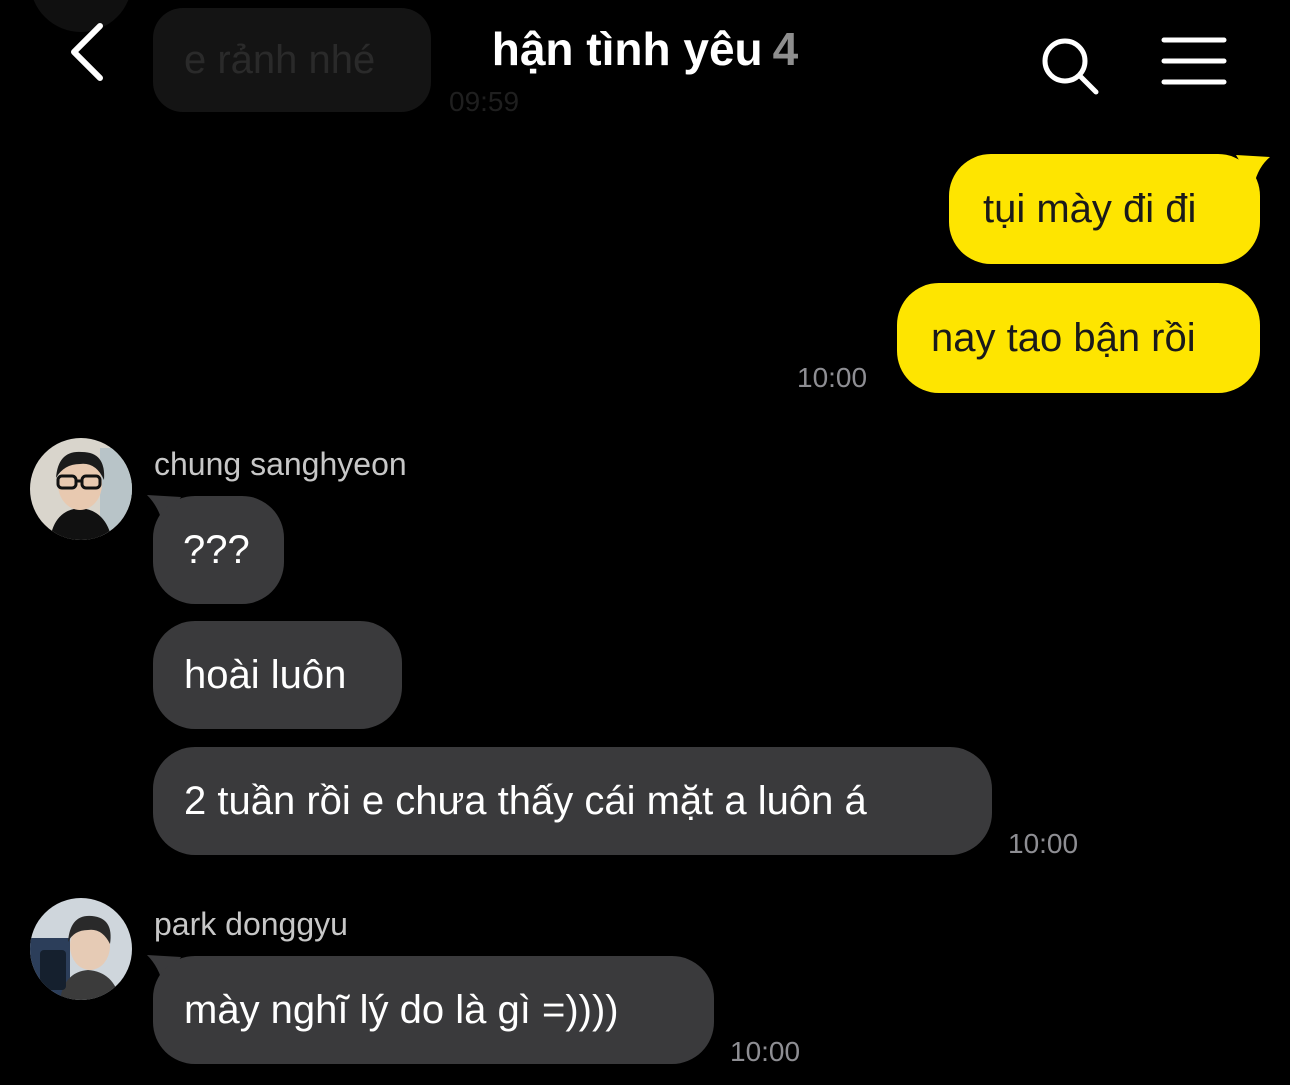 The width and height of the screenshot is (1290, 1085). I want to click on search-button, so click(1070, 66).